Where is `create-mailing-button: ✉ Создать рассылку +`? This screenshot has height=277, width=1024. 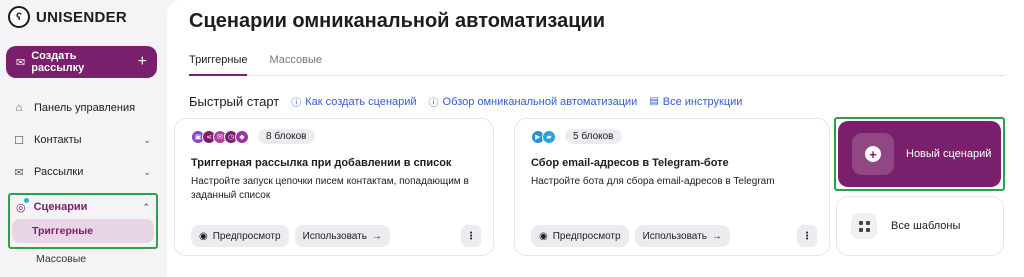 create-mailing-button: ✉ Создать рассылку + is located at coordinates (81, 62).